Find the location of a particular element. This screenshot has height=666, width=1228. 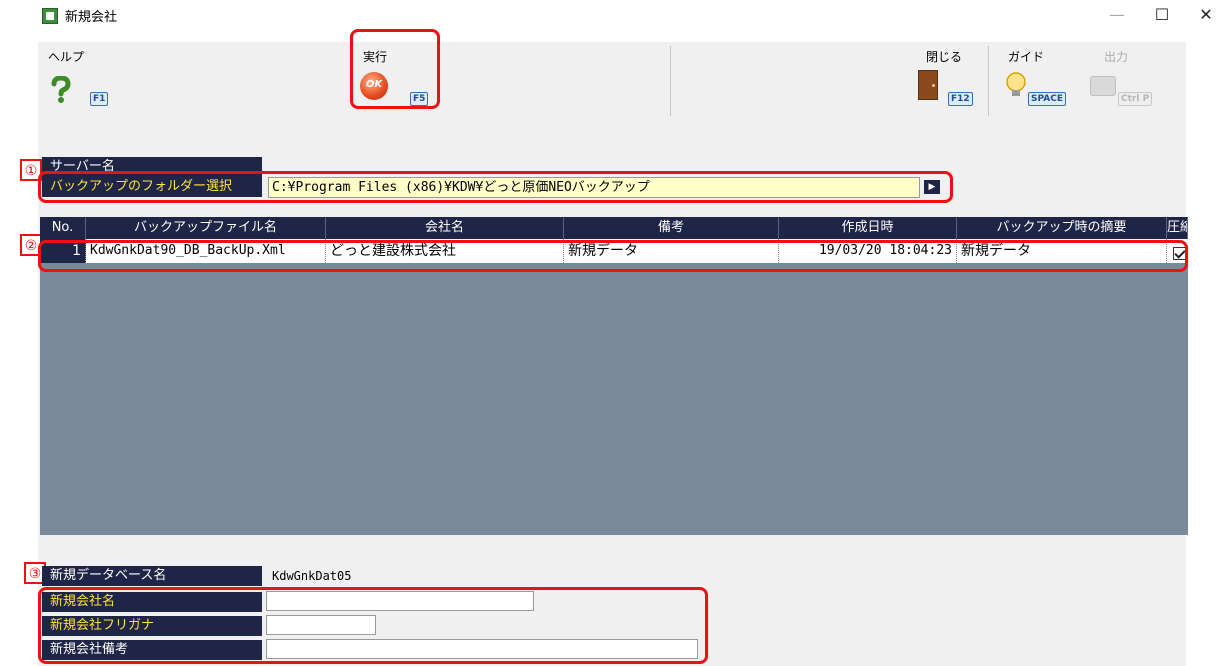

output-button: 出力 Ctrl P is located at coordinates (1123, 81).